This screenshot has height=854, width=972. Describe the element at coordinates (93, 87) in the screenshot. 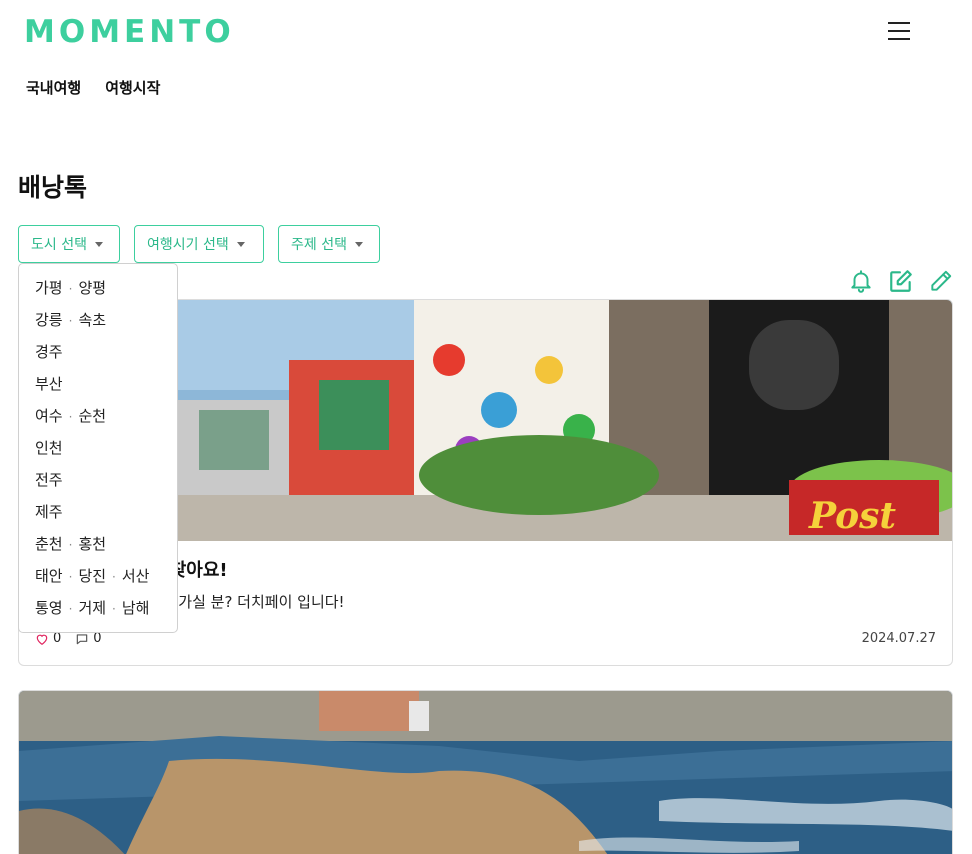

I see `main-nav: 국내여행 여행시작` at that location.